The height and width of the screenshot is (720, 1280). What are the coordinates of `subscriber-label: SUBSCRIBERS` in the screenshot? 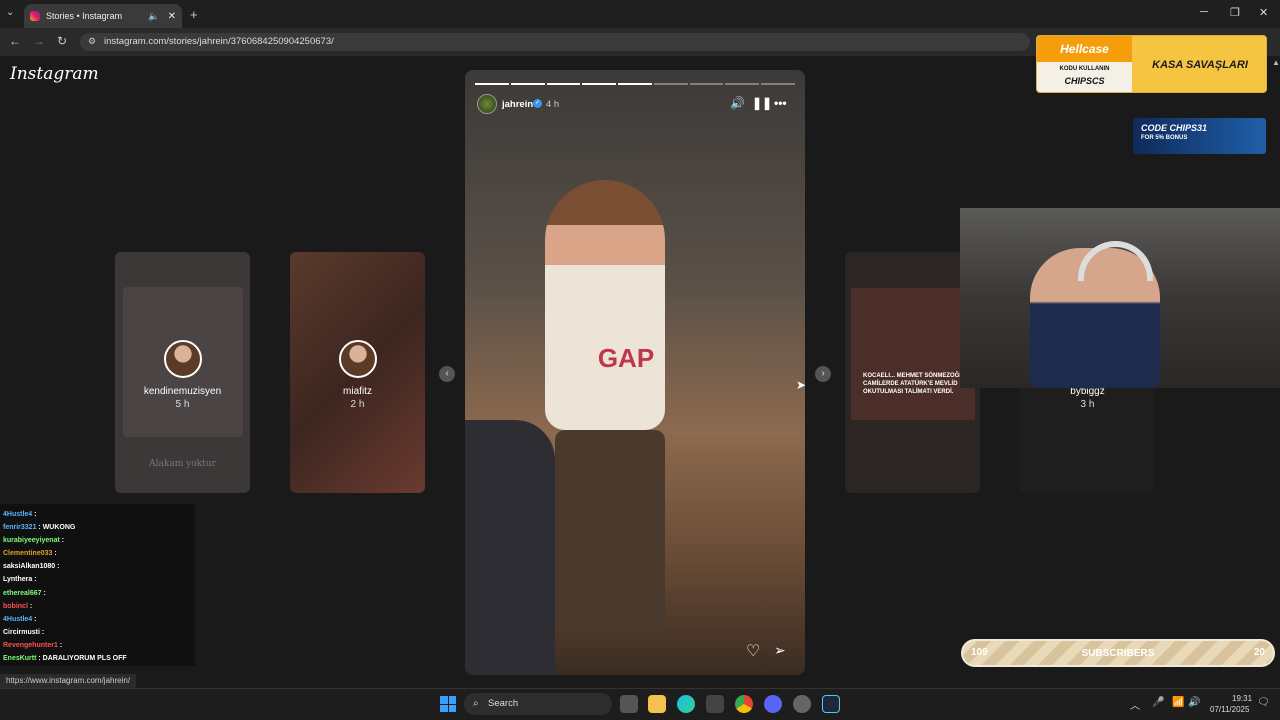 It's located at (1118, 653).